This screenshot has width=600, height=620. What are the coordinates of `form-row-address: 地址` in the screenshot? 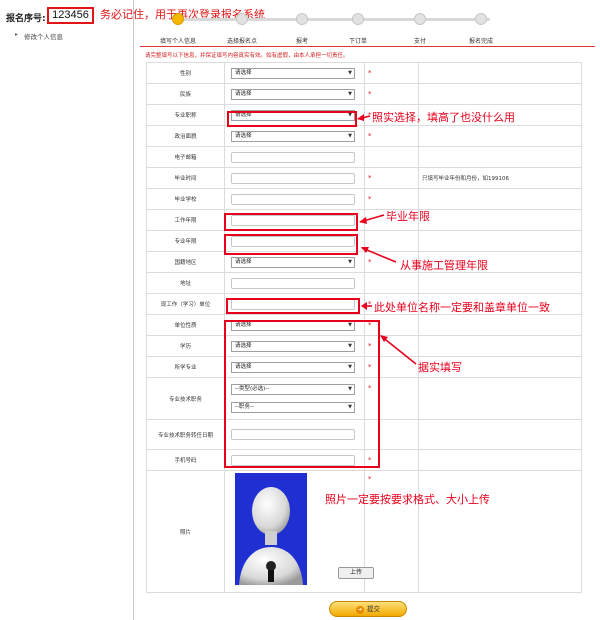 It's located at (364, 283).